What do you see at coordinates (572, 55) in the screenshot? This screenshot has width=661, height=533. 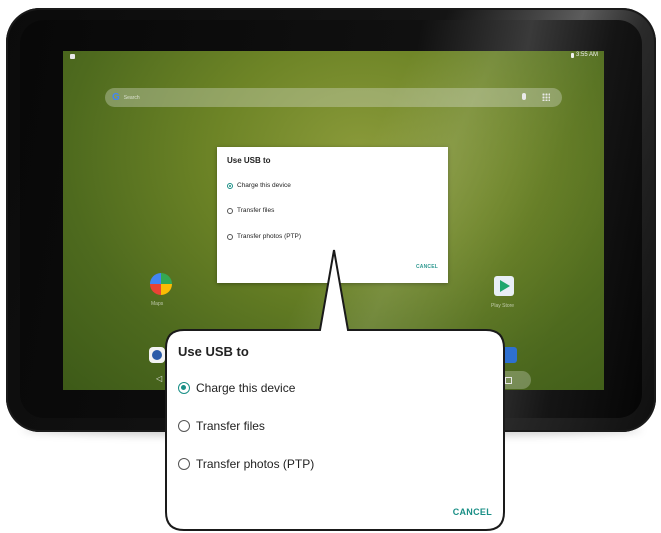 I see `battery-icon` at bounding box center [572, 55].